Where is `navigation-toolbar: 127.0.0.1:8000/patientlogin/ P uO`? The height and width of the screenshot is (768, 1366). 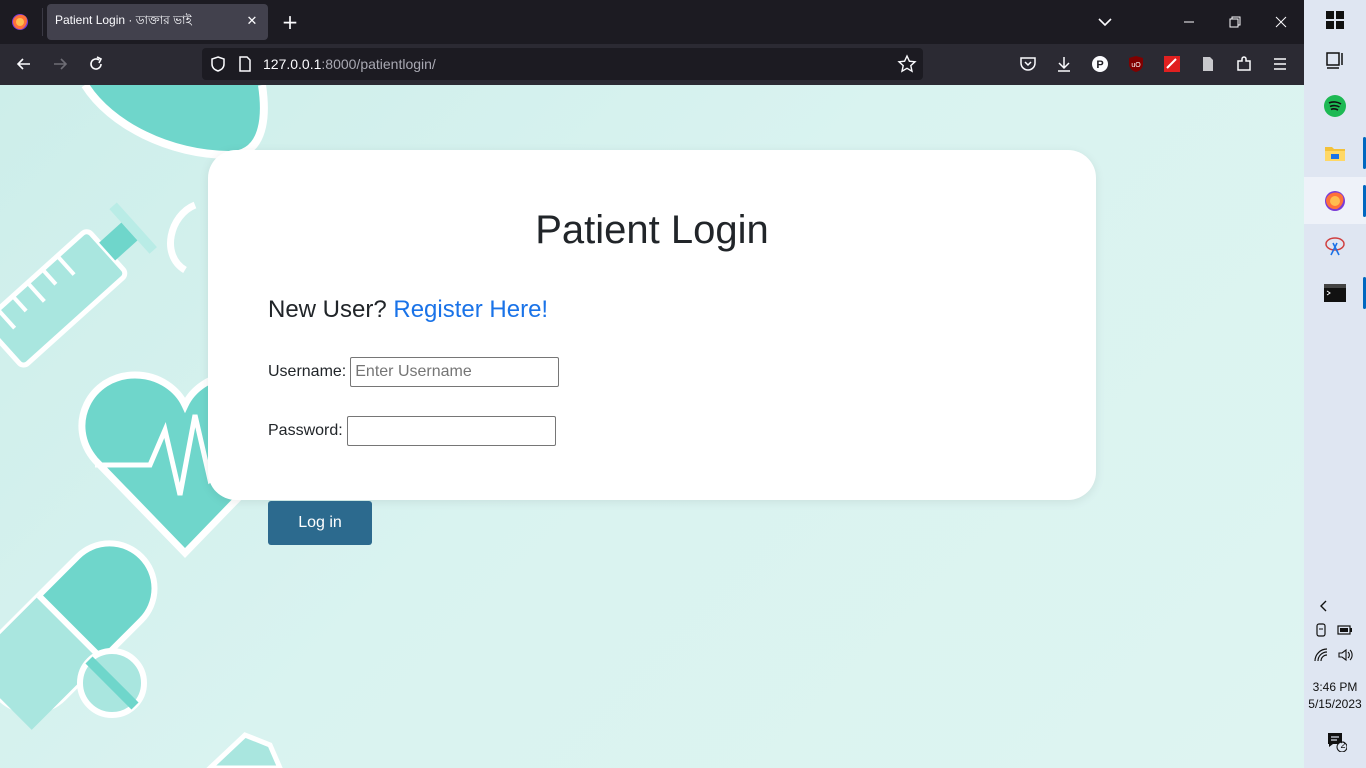
navigation-toolbar: 127.0.0.1:8000/patientlogin/ P uO is located at coordinates (652, 64).